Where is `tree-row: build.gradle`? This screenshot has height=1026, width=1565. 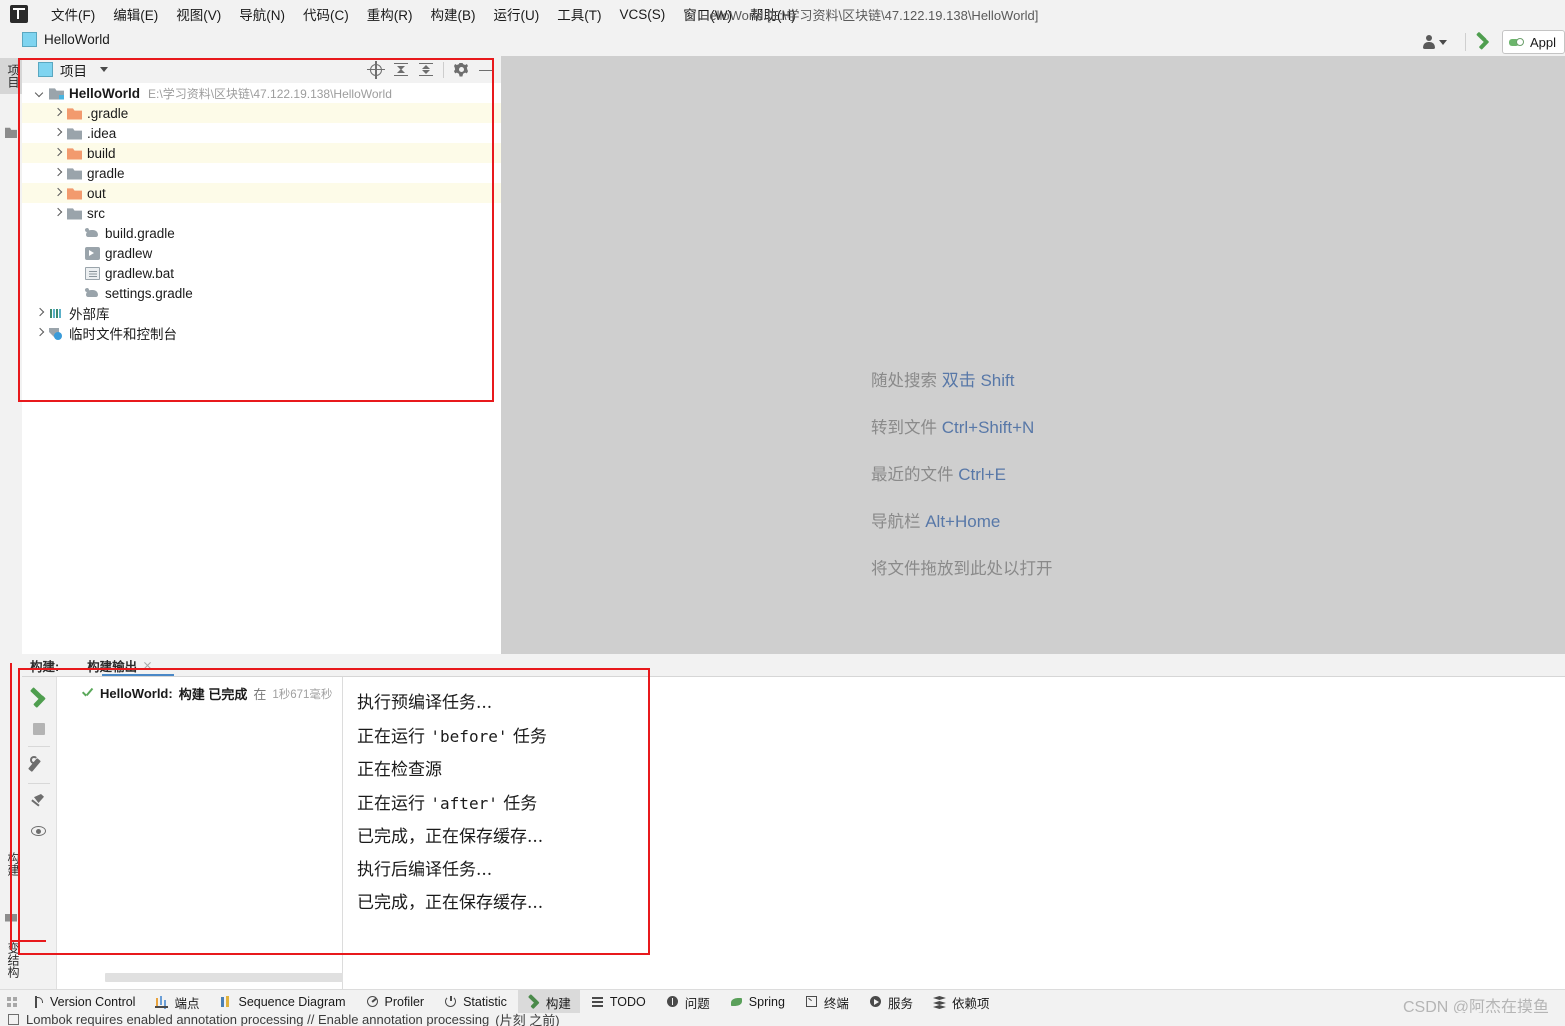 tree-row: build.gradle is located at coordinates (261, 233).